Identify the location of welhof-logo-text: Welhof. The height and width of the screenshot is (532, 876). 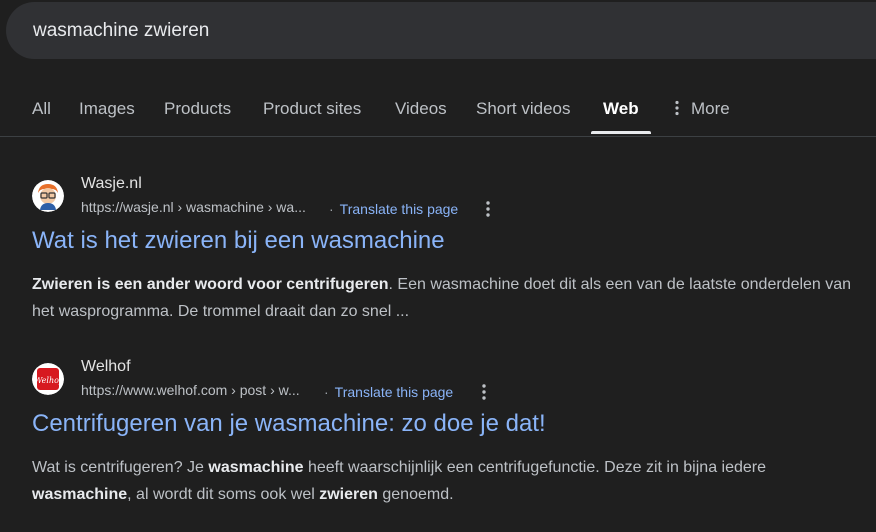
(49, 380).